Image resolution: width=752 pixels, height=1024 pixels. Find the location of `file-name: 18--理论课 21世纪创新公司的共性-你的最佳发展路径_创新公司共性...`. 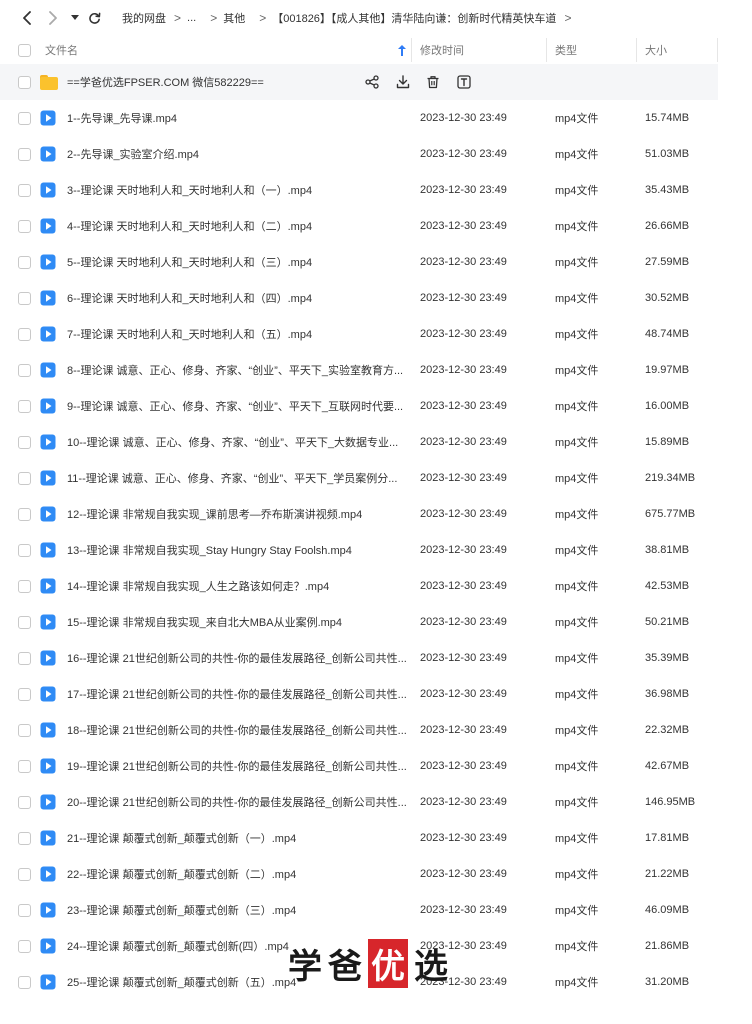

file-name: 18--理论课 21世纪创新公司的共性-你的最佳发展路径_创新公司共性... is located at coordinates (237, 730).